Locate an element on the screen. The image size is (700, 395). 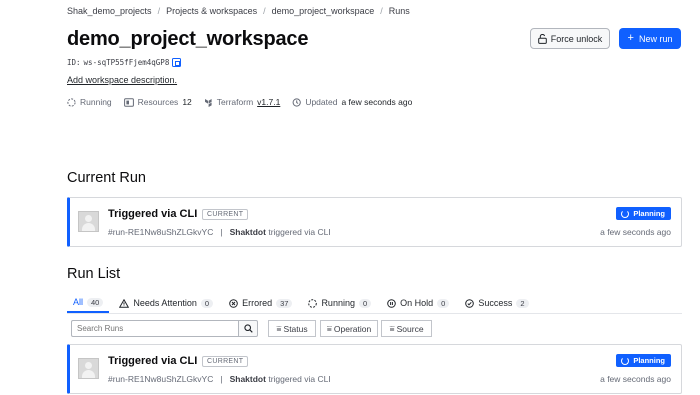
add-description-link: Add workspace description. is located at coordinates (122, 80).